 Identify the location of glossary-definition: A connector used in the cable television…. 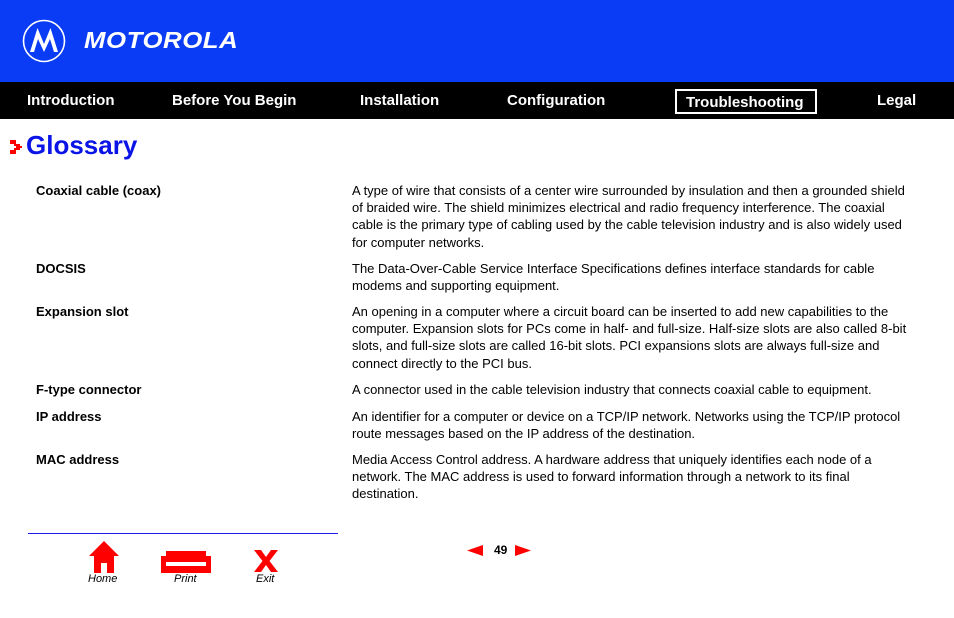
(612, 389).